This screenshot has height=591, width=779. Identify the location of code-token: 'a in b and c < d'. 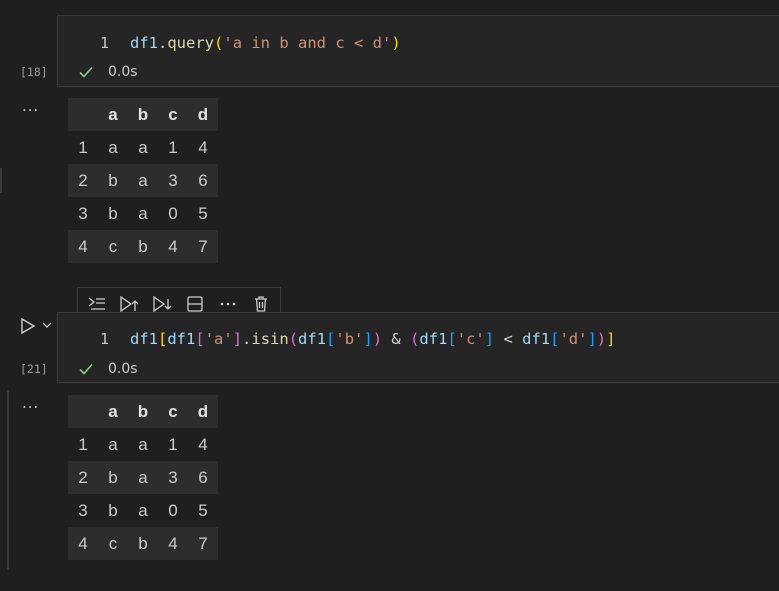
(307, 43).